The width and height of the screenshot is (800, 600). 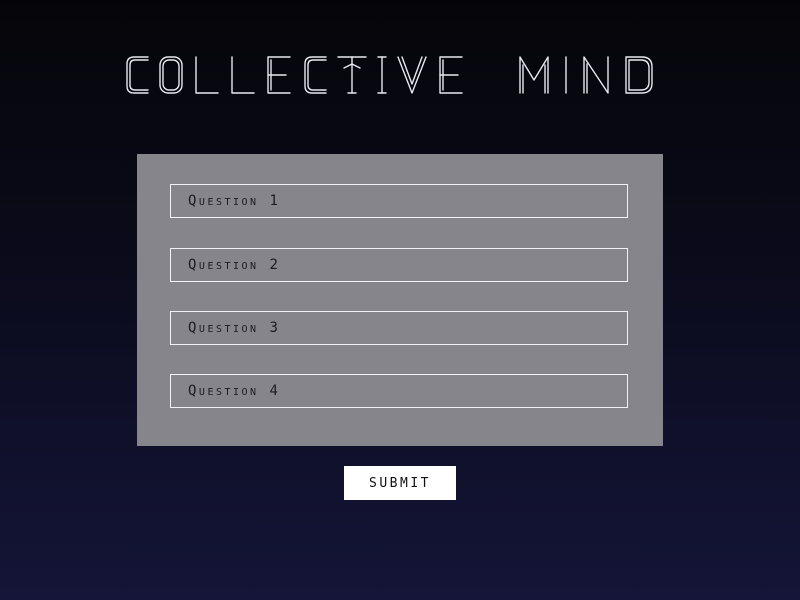 I want to click on question-3-field, so click(x=399, y=328).